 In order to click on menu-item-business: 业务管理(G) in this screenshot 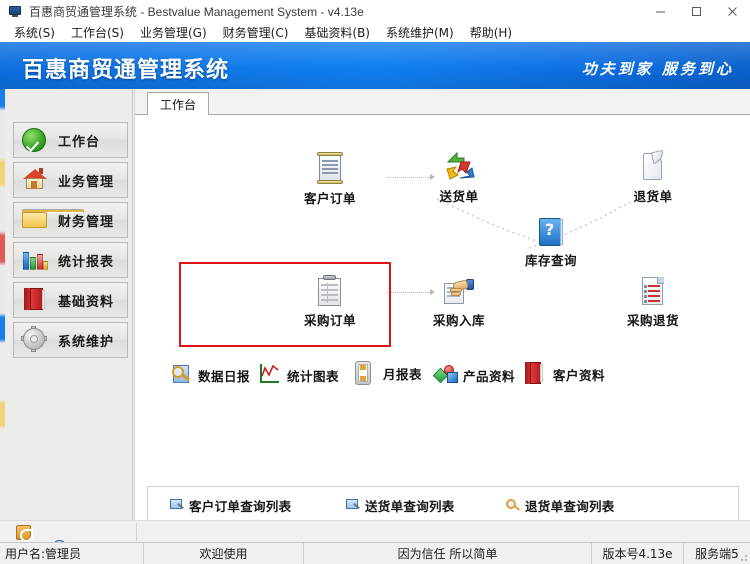, I will do `click(173, 32)`.